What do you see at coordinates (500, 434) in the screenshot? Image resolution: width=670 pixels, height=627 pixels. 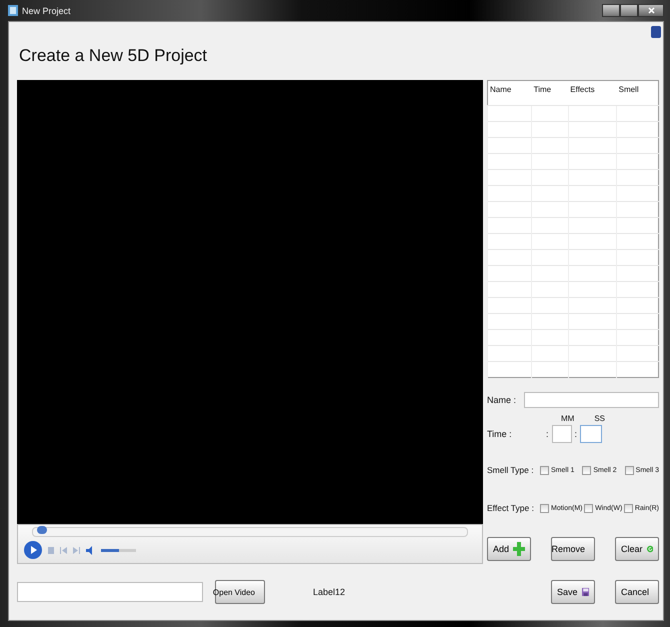 I see `time-label: Time :` at bounding box center [500, 434].